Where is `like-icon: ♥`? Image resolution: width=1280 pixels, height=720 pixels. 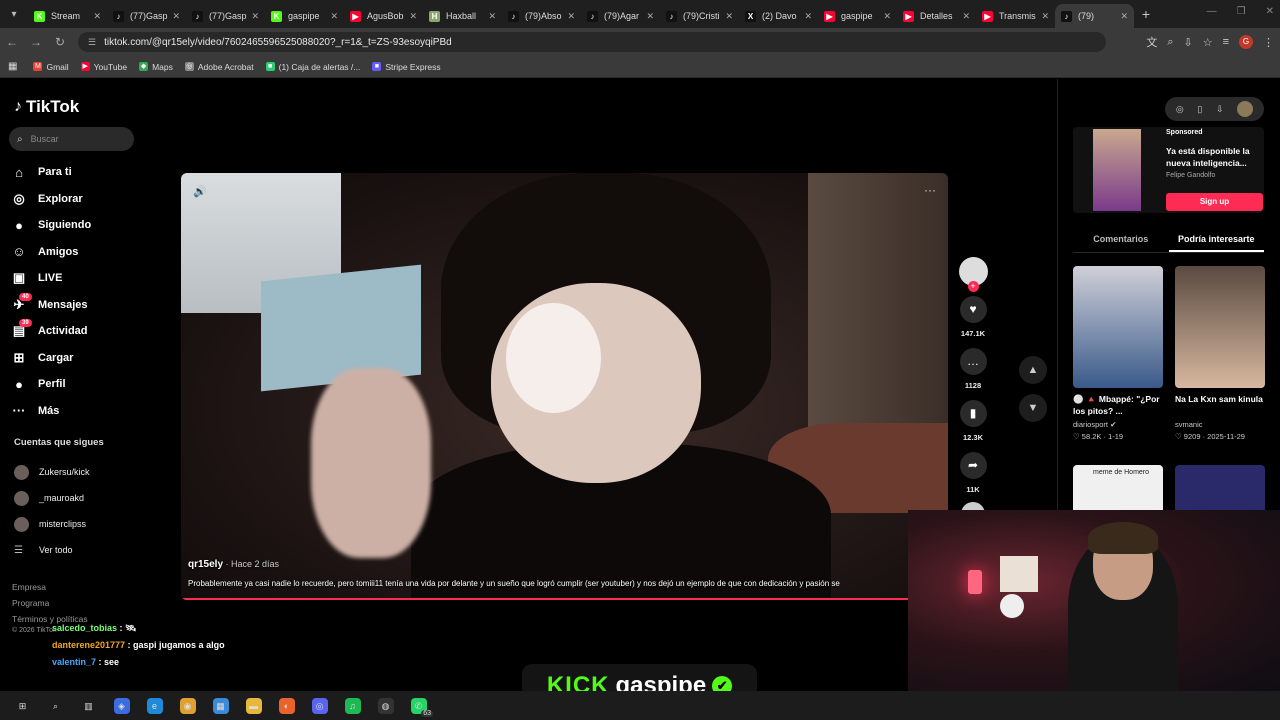 like-icon: ♥ is located at coordinates (973, 309).